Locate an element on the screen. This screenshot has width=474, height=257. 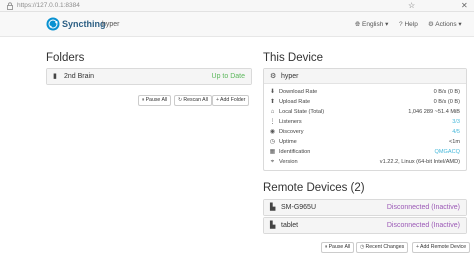
row-label: Version is located at coordinates (288, 162).